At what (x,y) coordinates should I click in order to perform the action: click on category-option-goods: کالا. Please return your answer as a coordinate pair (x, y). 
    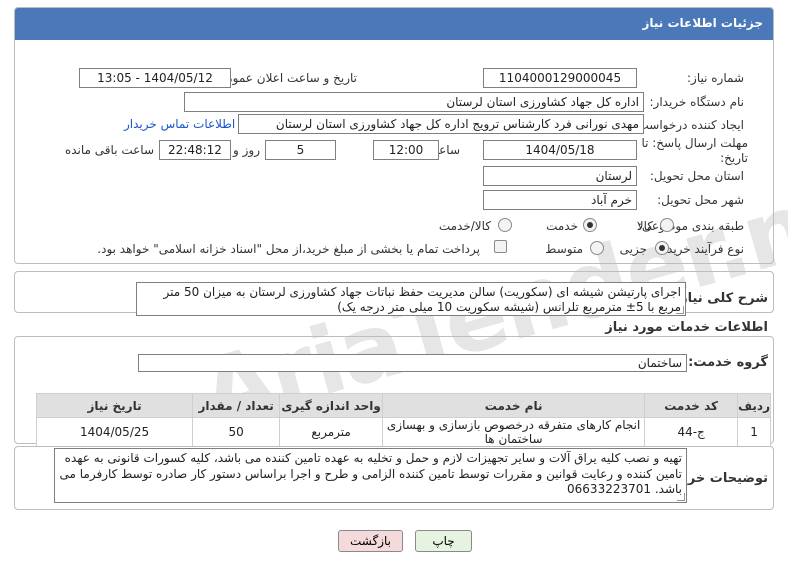
    Looking at the image, I should click on (644, 226).